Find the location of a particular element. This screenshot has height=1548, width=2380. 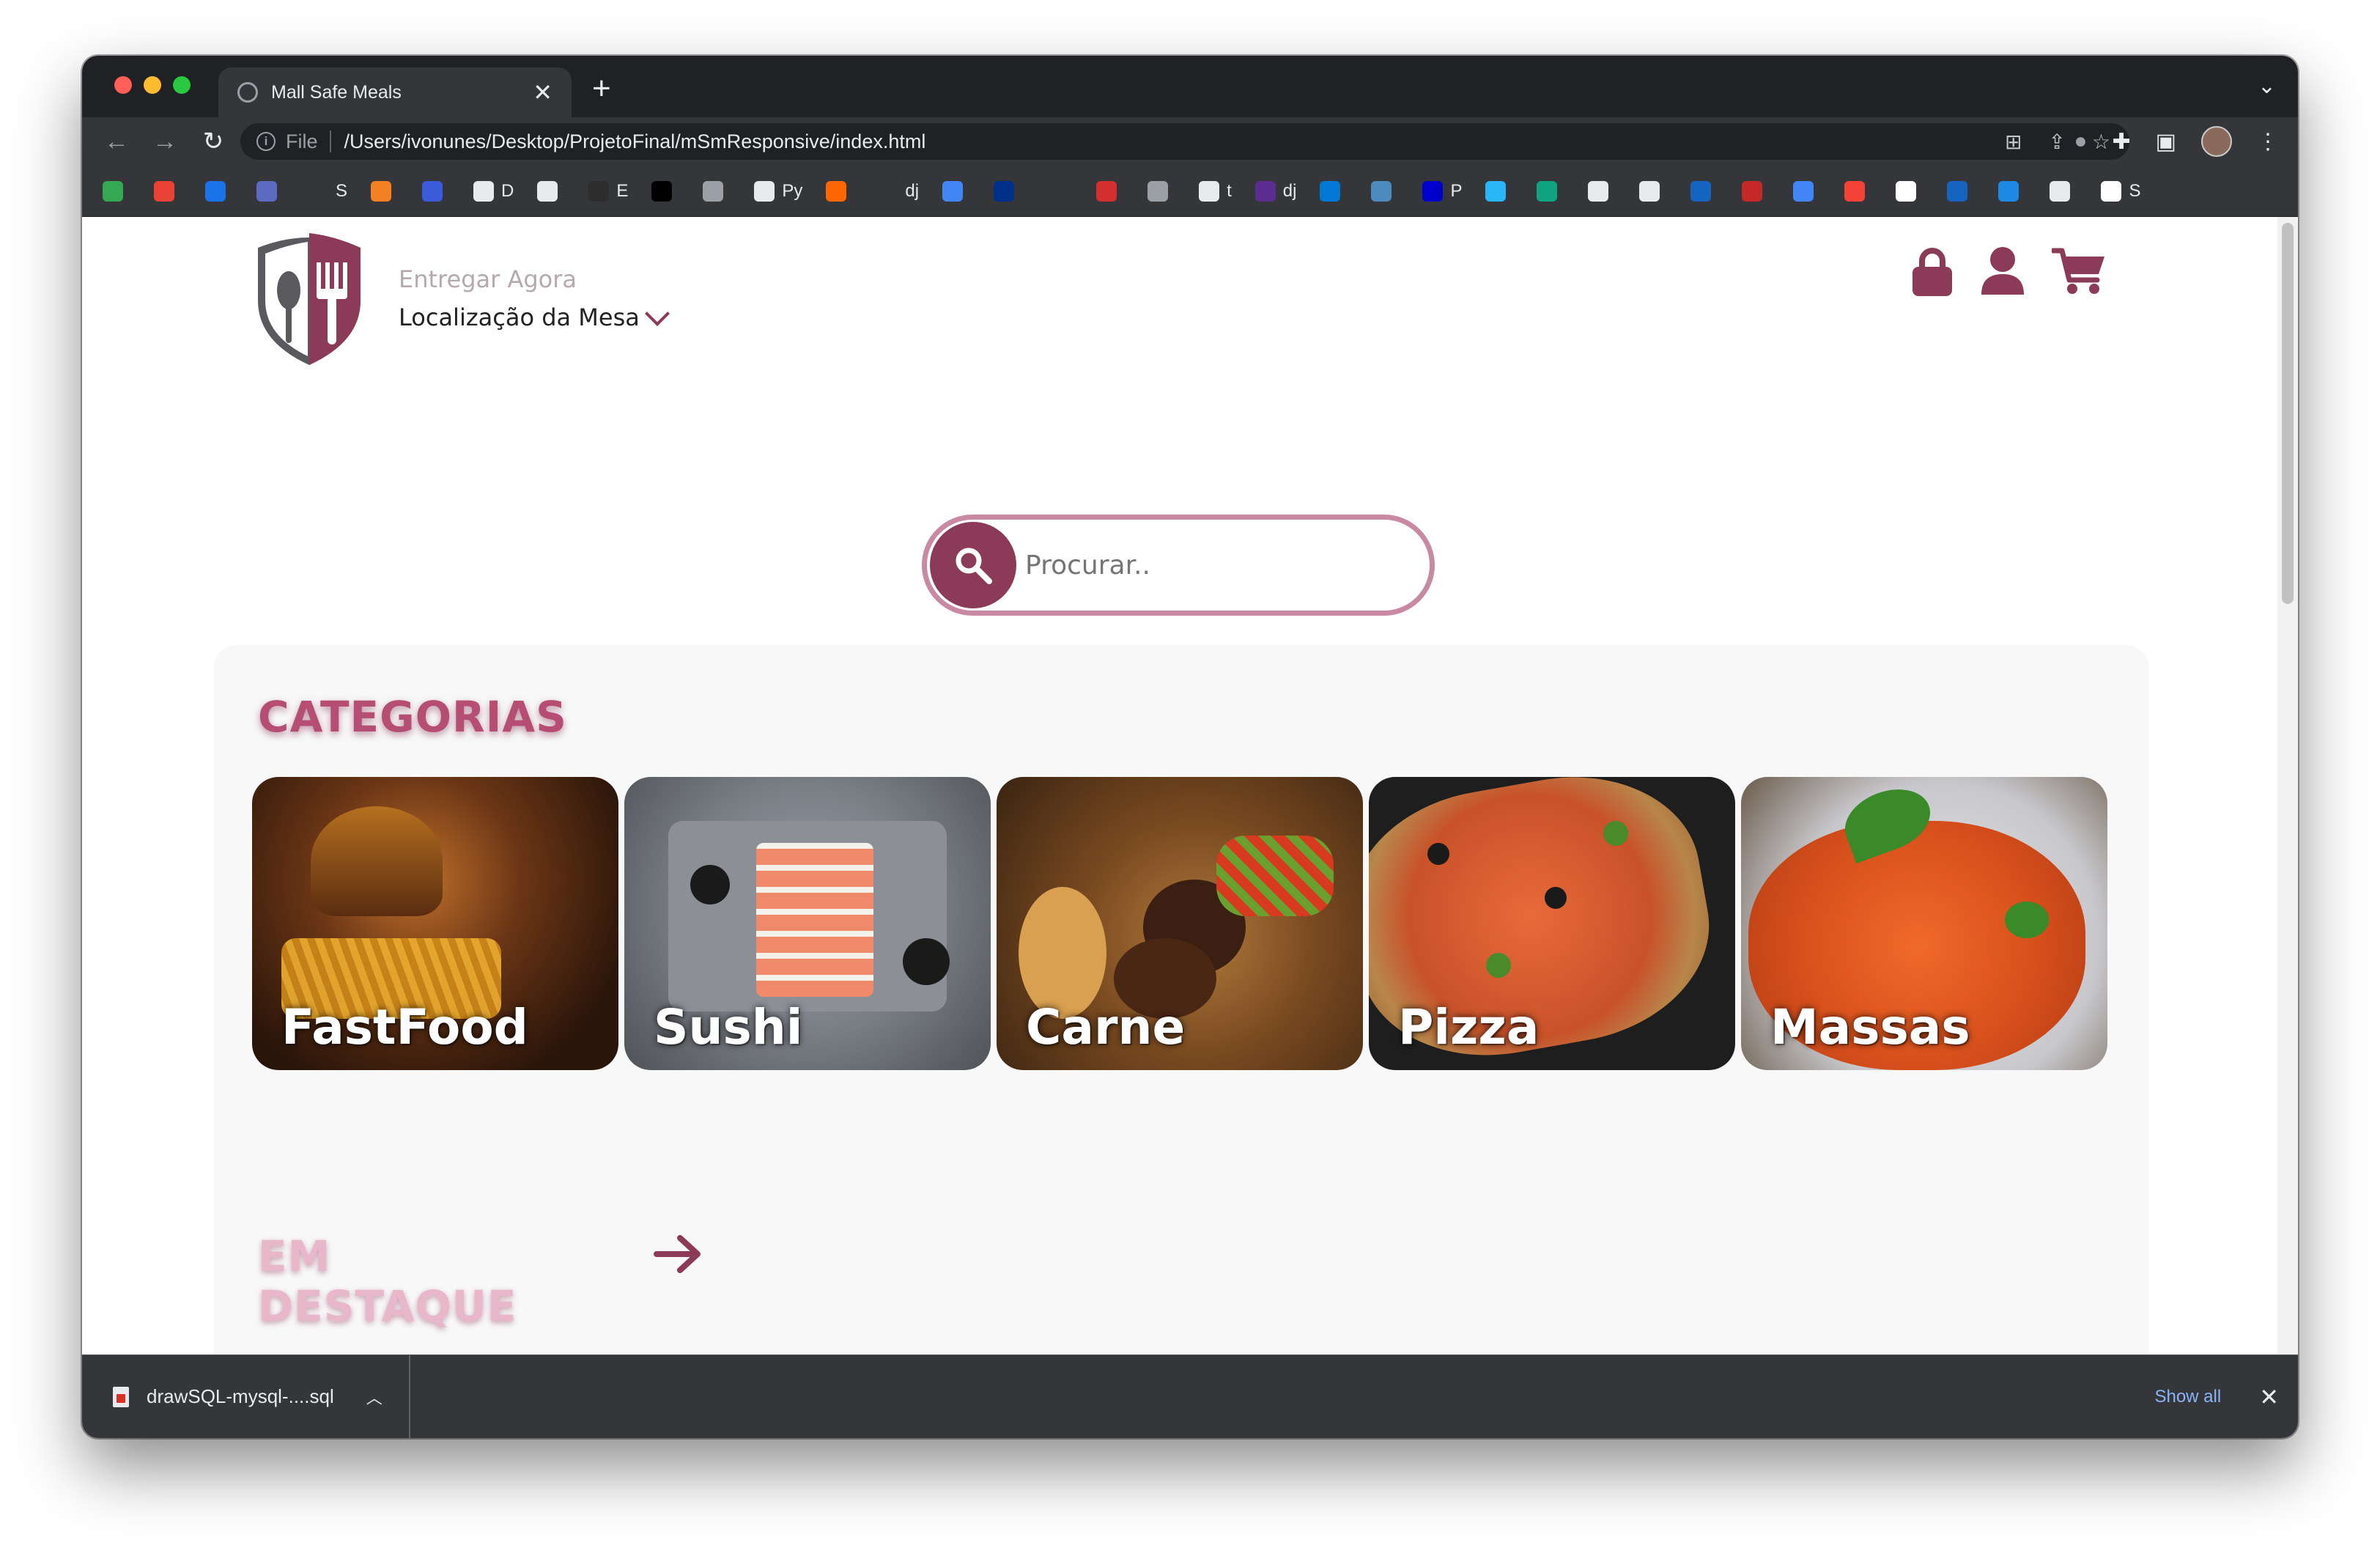

bookmark-item: P is located at coordinates (1442, 191).